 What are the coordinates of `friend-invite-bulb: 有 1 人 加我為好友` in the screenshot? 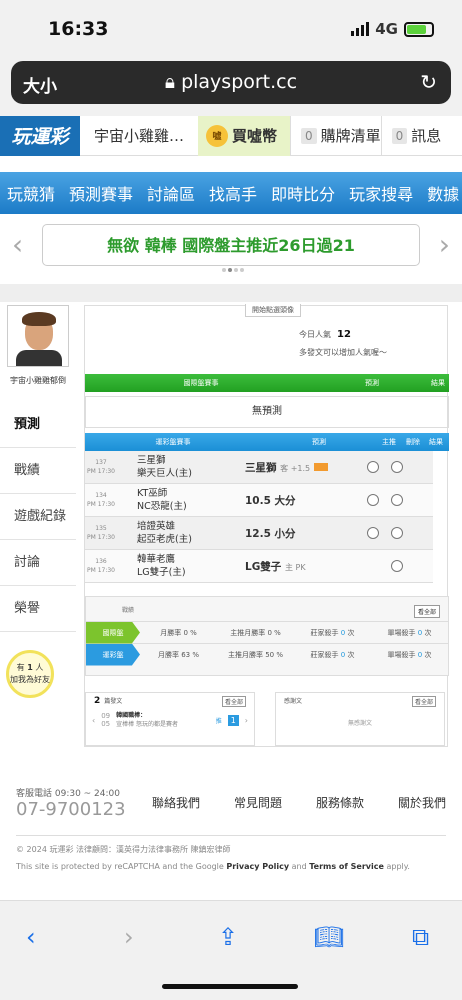 It's located at (30, 674).